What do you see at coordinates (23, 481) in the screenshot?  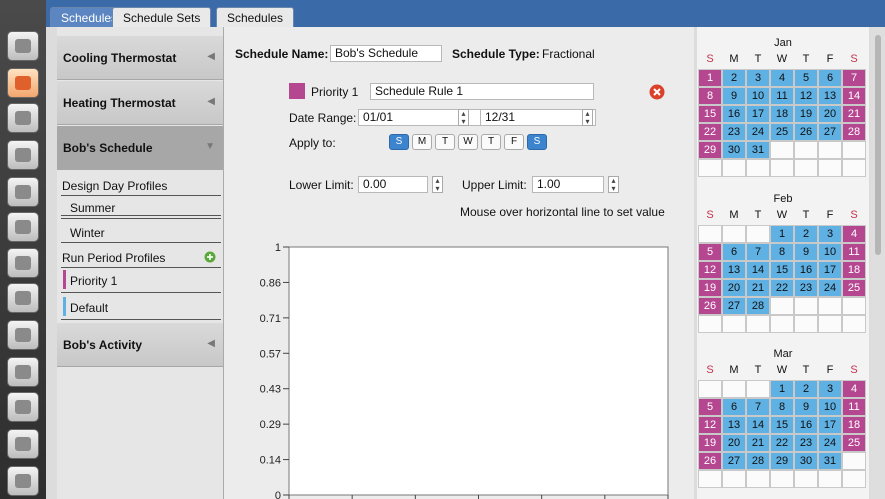 I see `results-icon` at bounding box center [23, 481].